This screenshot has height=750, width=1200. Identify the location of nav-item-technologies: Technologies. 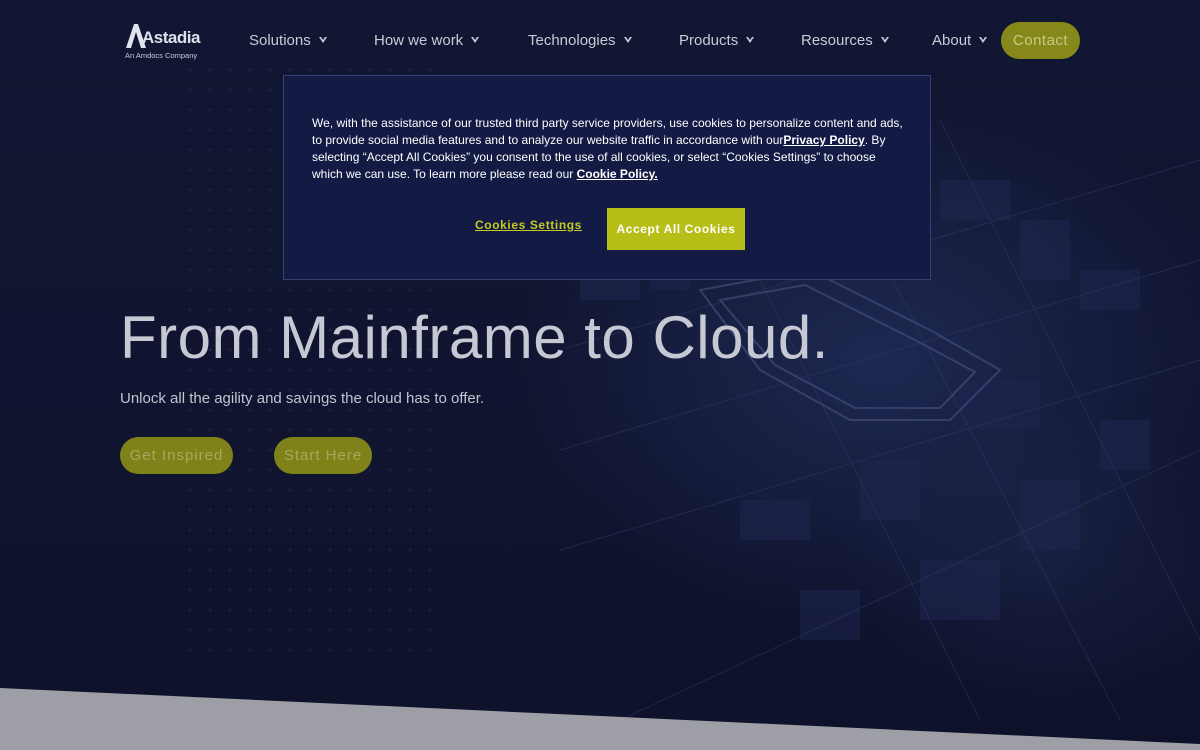
(580, 40).